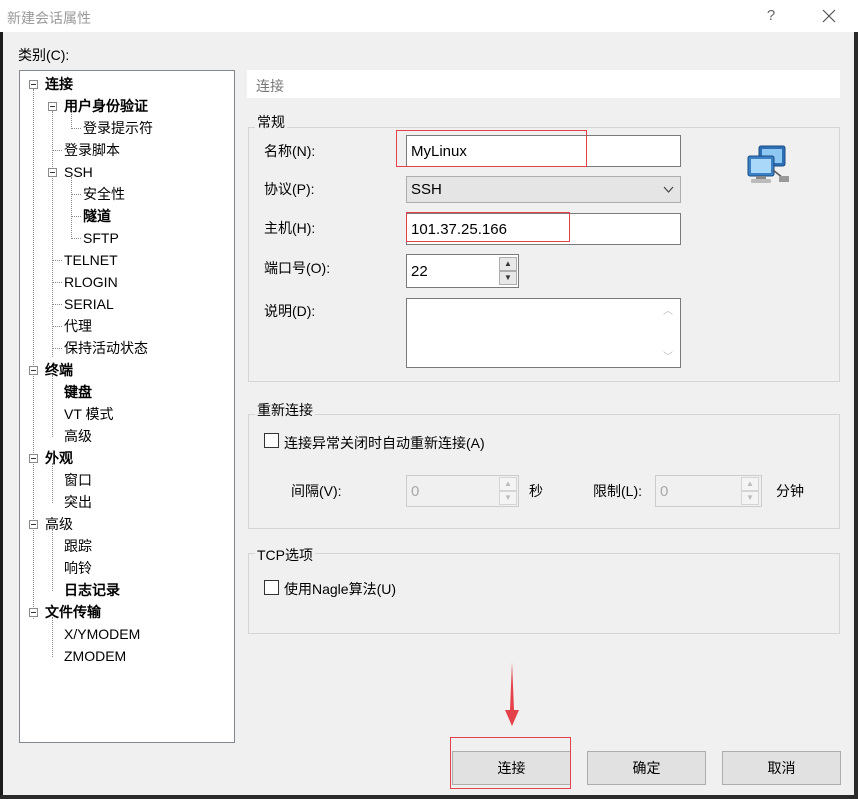 Image resolution: width=858 pixels, height=799 pixels. What do you see at coordinates (646, 768) in the screenshot?
I see `ok-button: 确定` at bounding box center [646, 768].